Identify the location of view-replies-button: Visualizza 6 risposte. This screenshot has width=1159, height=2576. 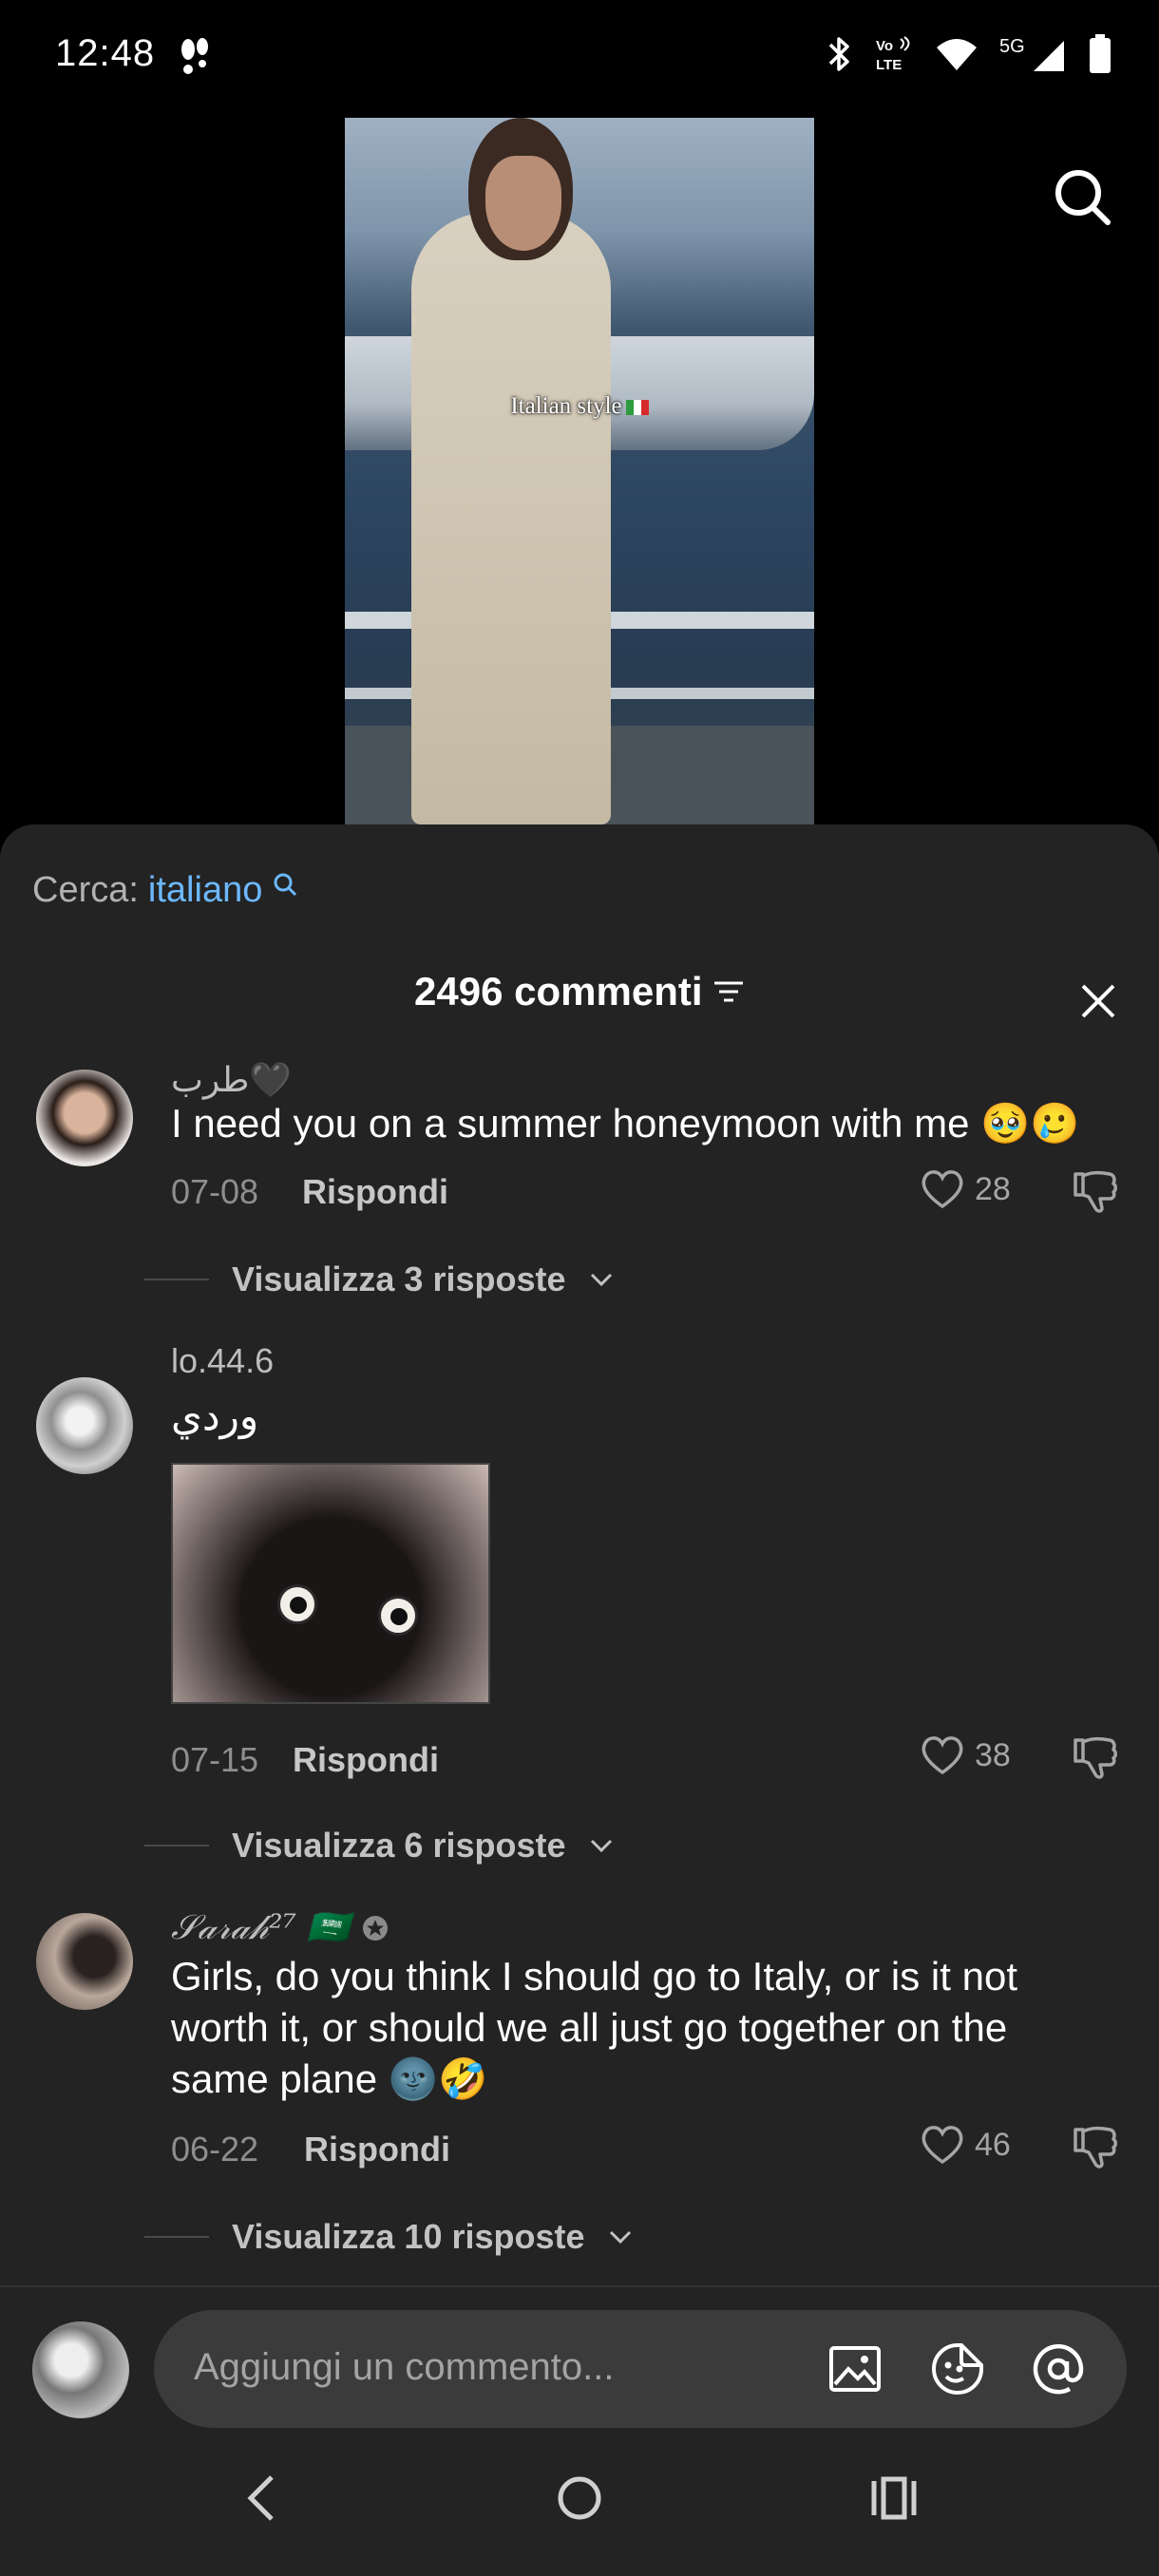
(379, 1846).